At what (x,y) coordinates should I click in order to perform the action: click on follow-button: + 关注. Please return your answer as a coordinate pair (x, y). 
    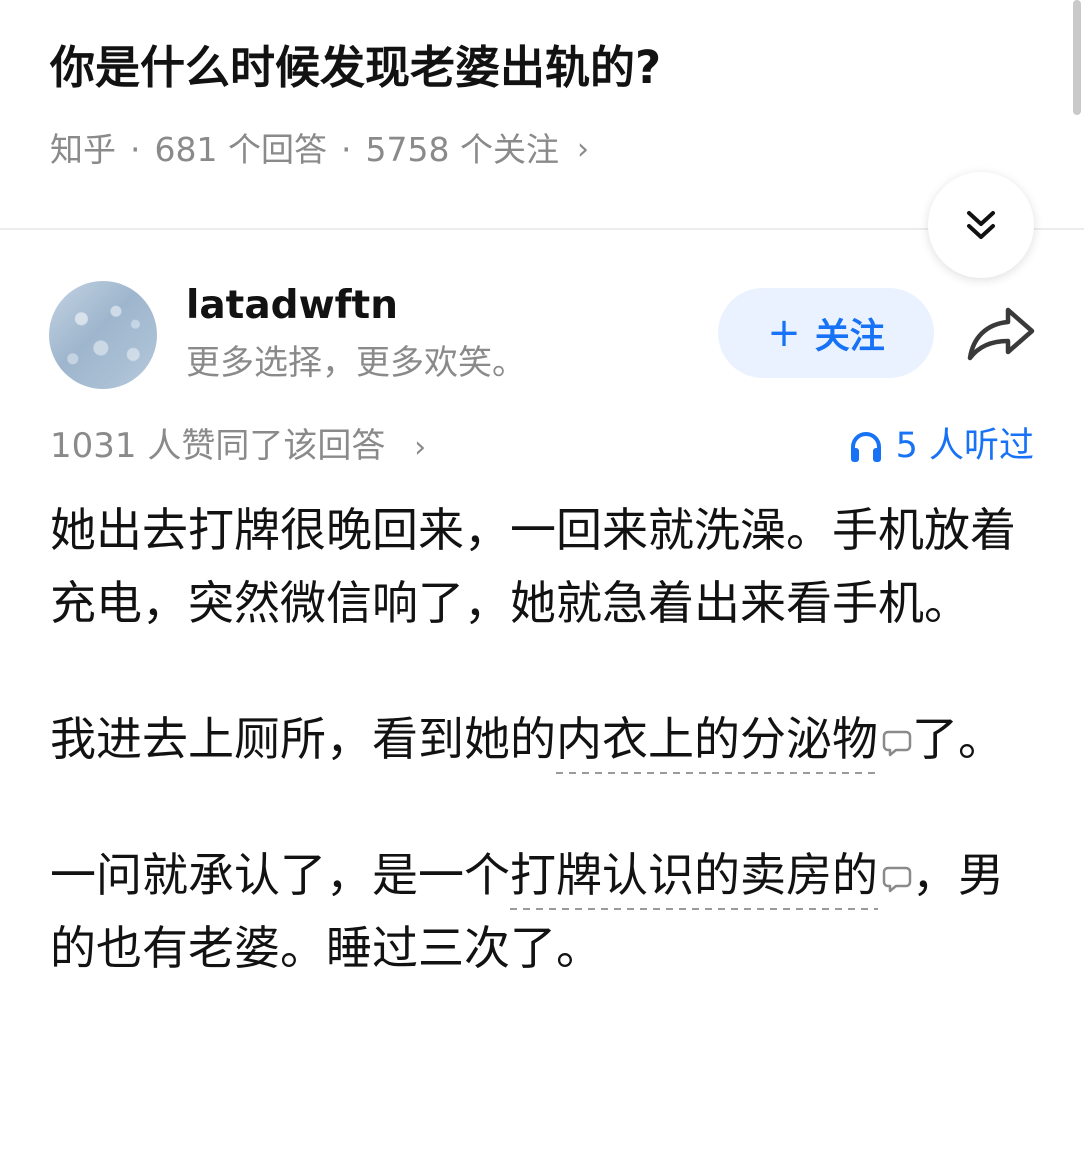
    Looking at the image, I should click on (826, 333).